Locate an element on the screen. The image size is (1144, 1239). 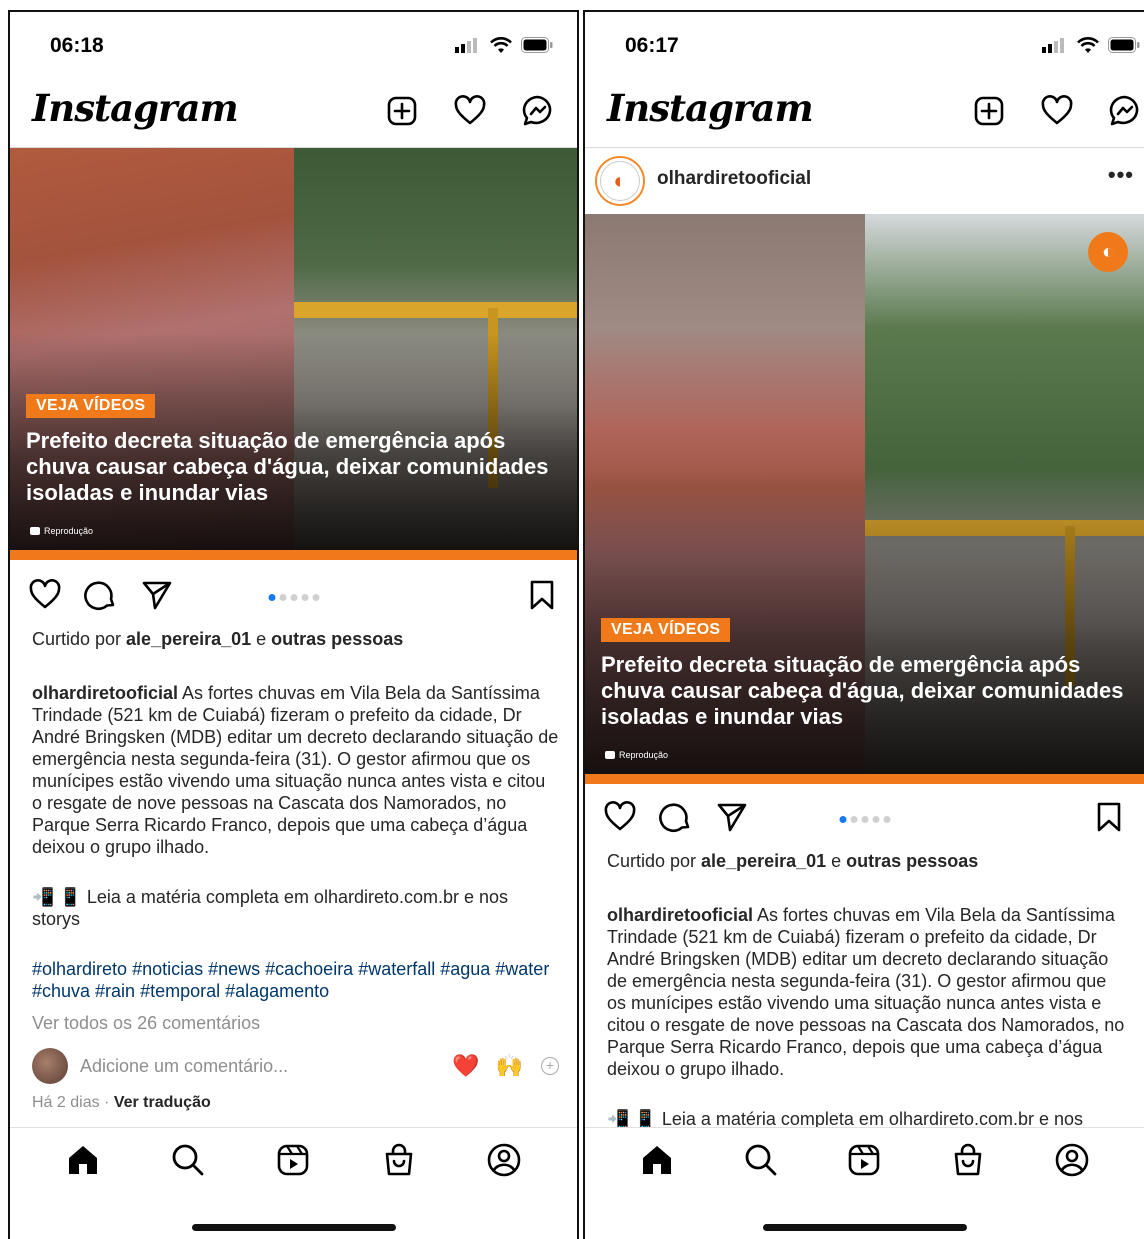
post-time: Há 2 dias is located at coordinates (66, 1102).